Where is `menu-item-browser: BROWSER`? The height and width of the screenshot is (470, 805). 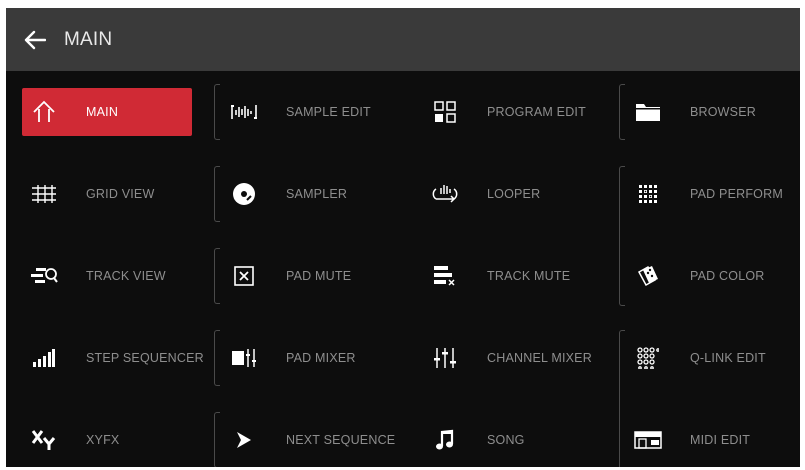 menu-item-browser: BROWSER is located at coordinates (711, 112).